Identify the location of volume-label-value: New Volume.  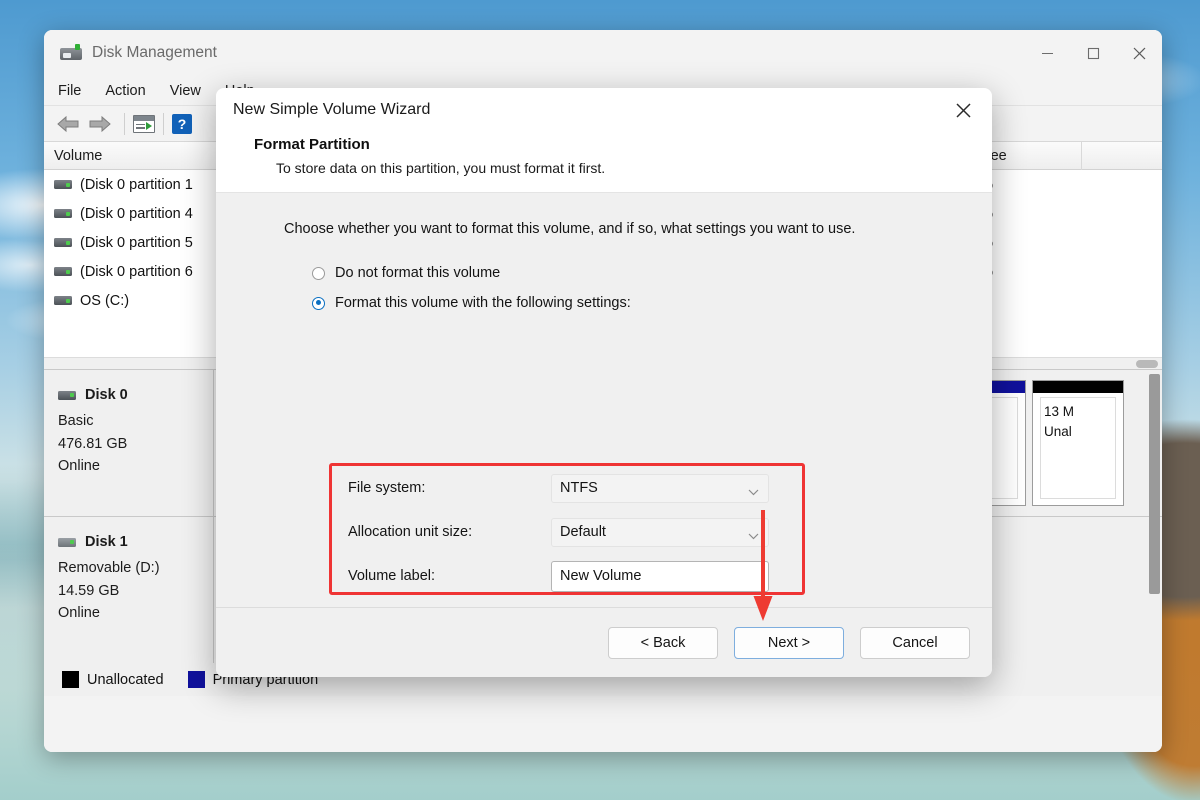
(601, 576).